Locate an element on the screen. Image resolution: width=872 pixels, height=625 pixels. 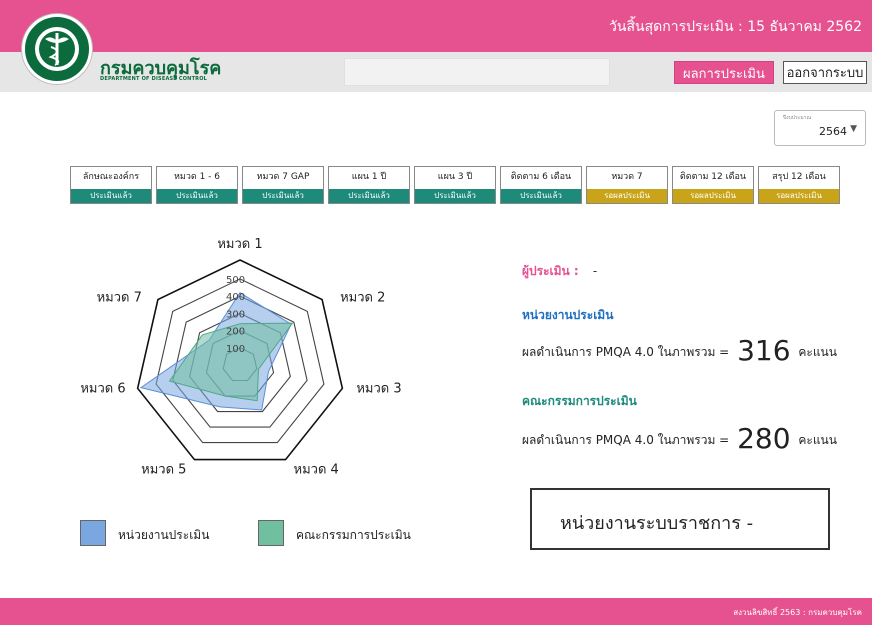
radar-tick-label: 400 is located at coordinates (235, 297).